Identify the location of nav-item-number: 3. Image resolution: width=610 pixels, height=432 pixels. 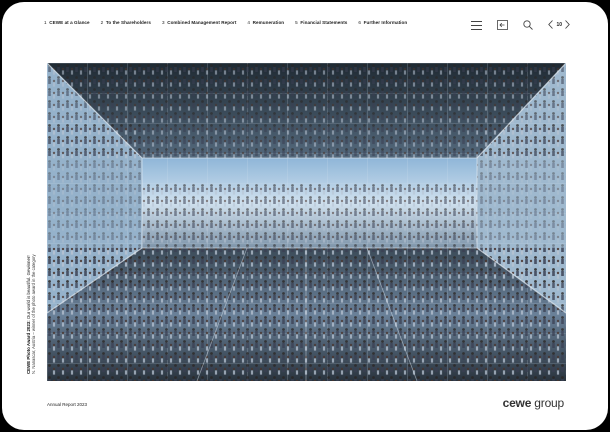
(163, 22).